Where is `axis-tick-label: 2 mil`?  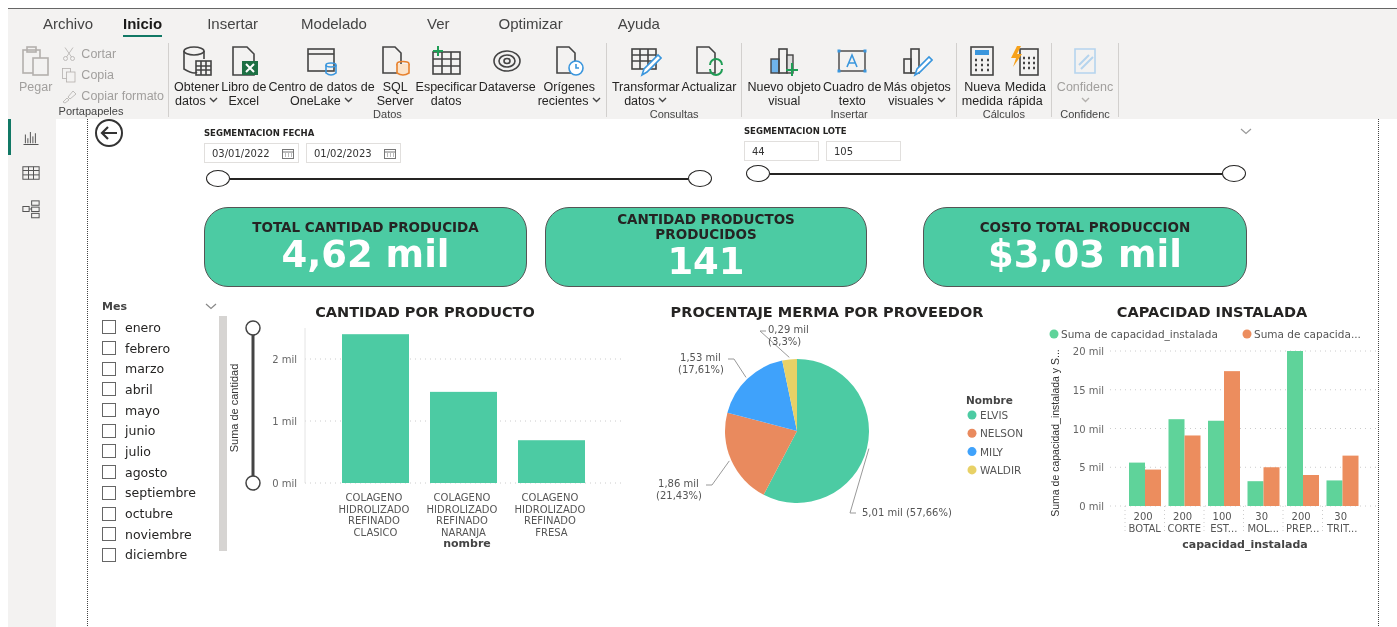
axis-tick-label: 2 mil is located at coordinates (284, 359).